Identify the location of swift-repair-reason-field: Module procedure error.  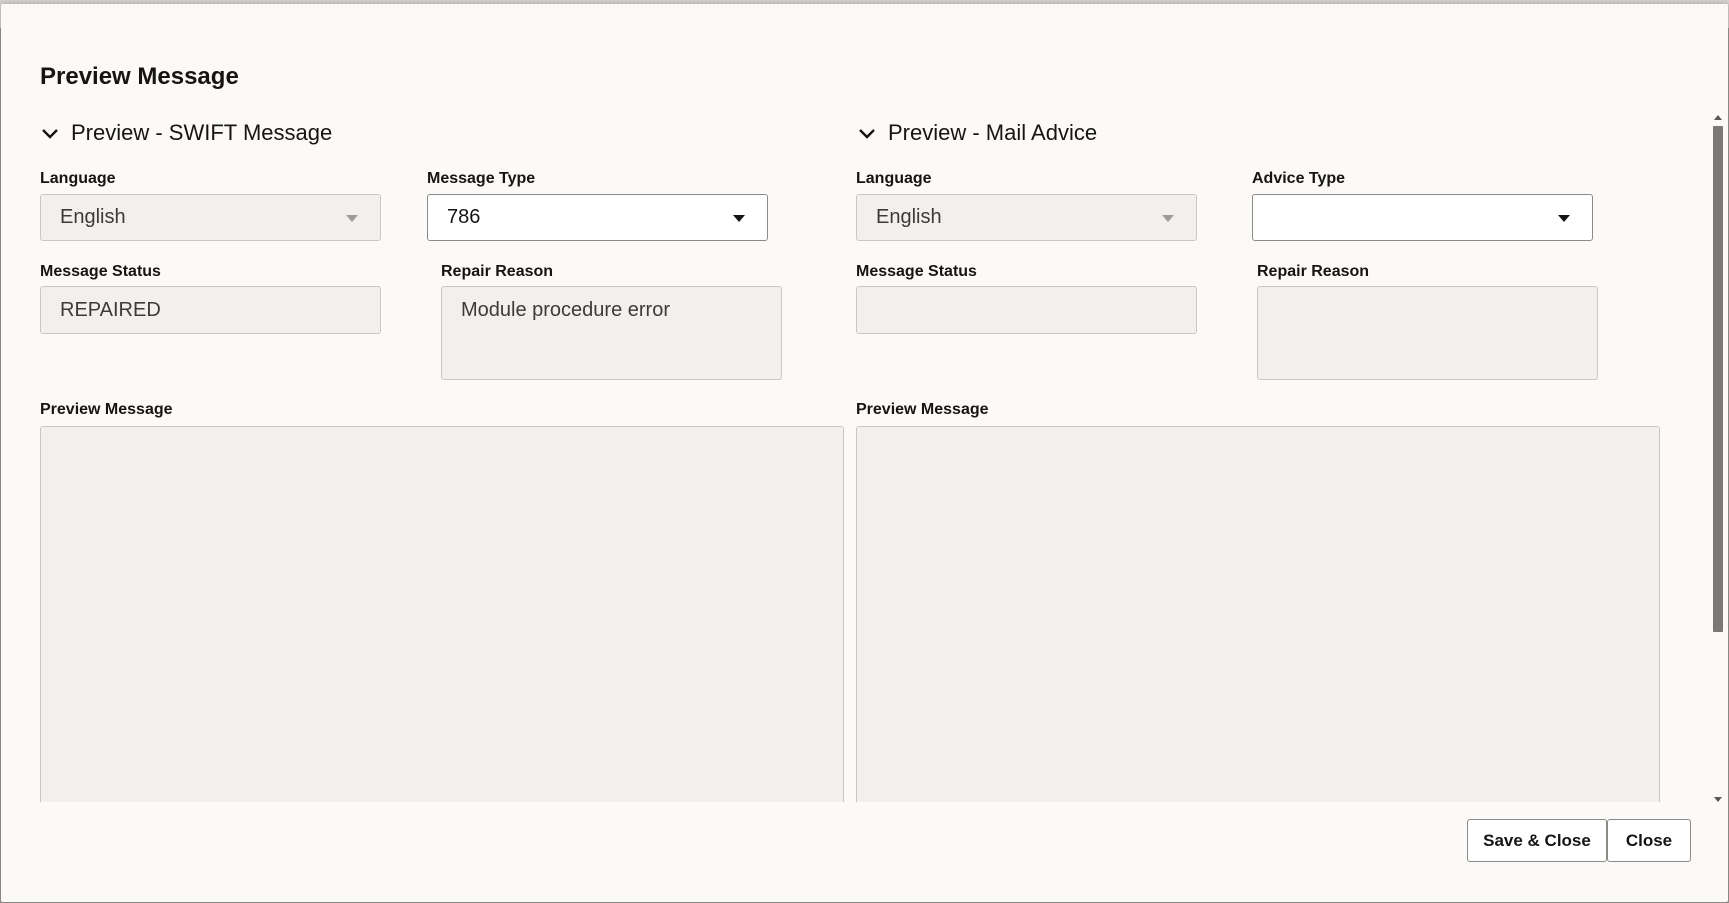
(611, 333).